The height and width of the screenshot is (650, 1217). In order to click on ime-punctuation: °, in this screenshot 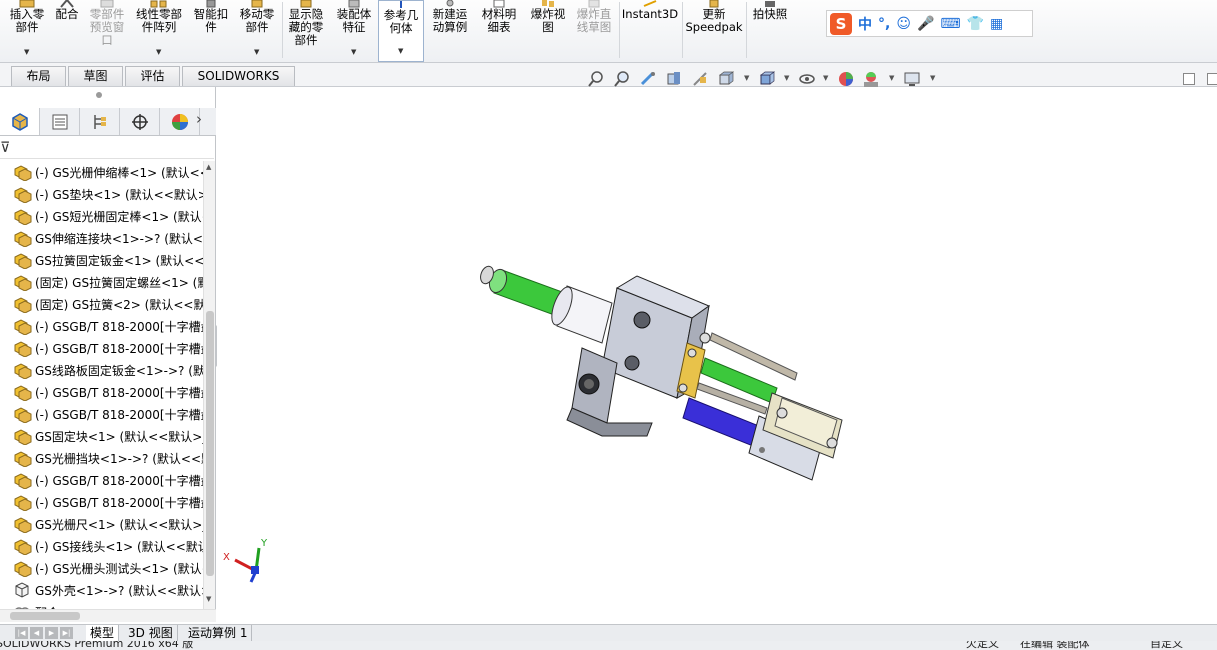, I will do `click(884, 24)`.